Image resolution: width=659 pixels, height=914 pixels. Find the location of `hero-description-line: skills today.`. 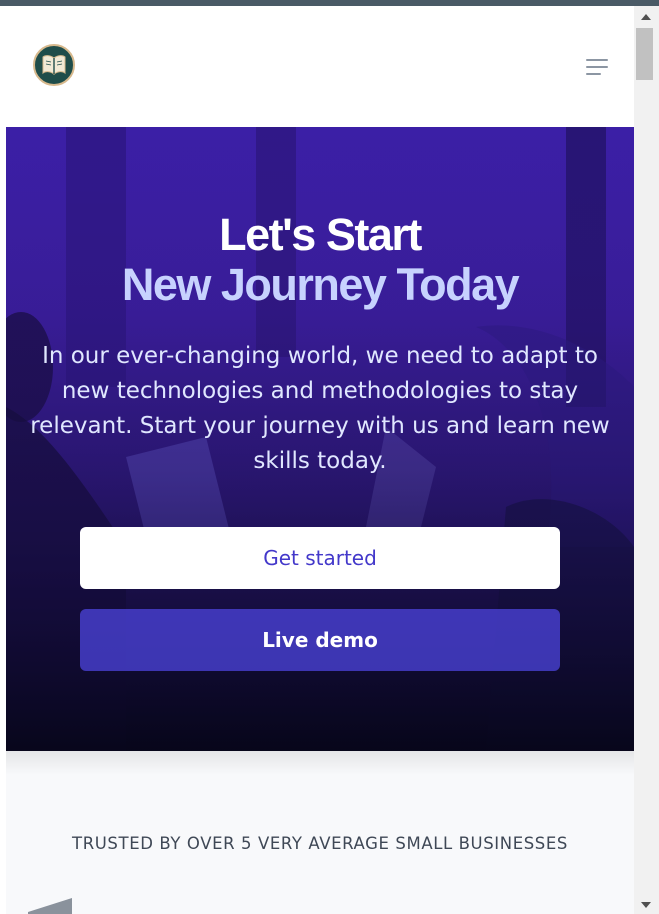

hero-description-line: skills today. is located at coordinates (320, 461).